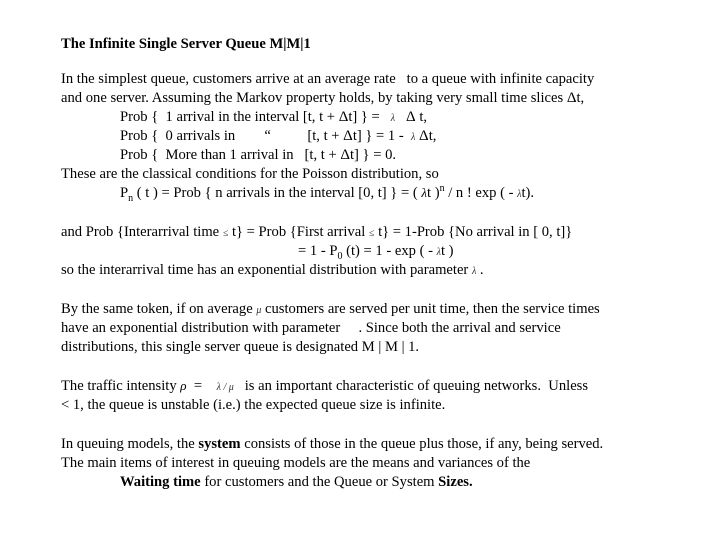  I want to click on text: In queuing models, the, so click(130, 444).